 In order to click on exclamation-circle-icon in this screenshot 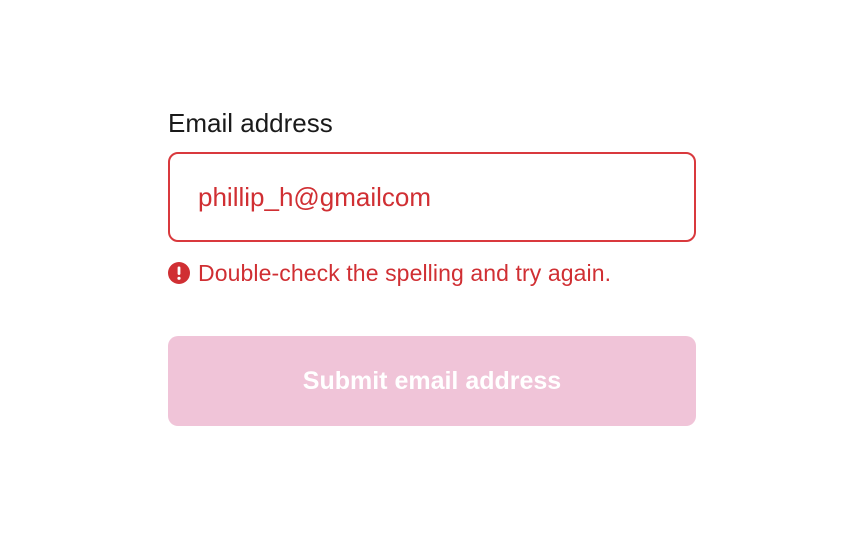, I will do `click(179, 273)`.